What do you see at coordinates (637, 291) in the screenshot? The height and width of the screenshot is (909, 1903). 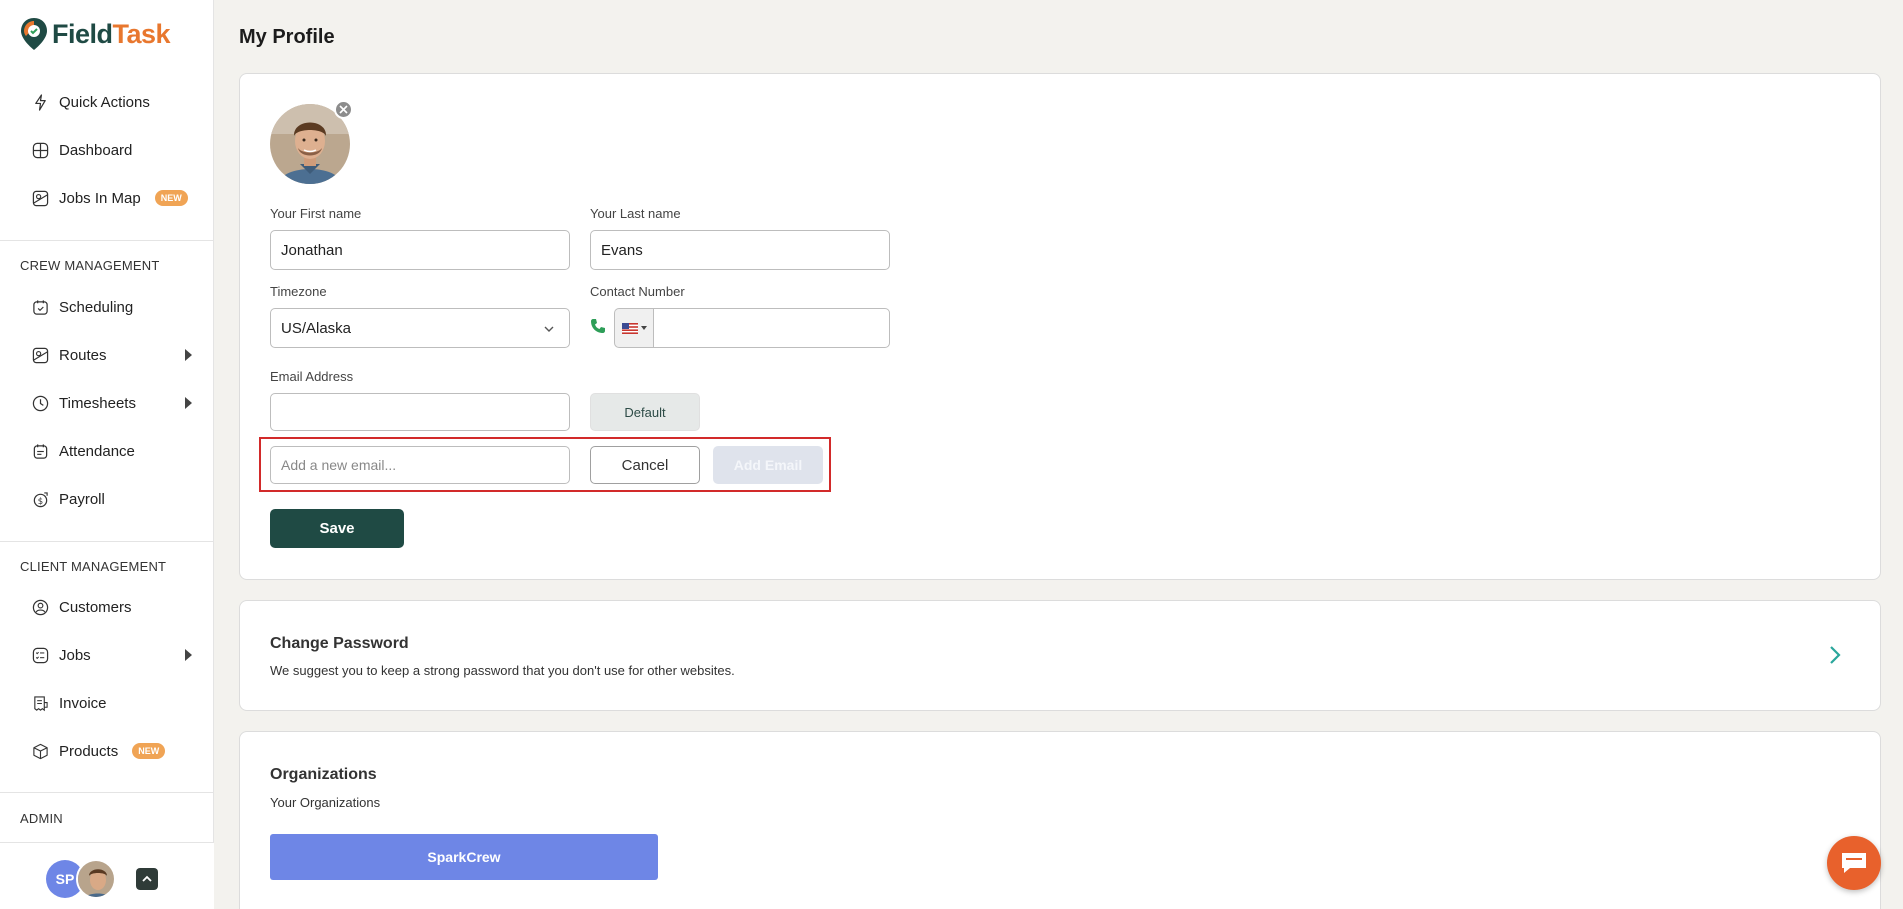 I see `contact-number-label: Contact Number` at bounding box center [637, 291].